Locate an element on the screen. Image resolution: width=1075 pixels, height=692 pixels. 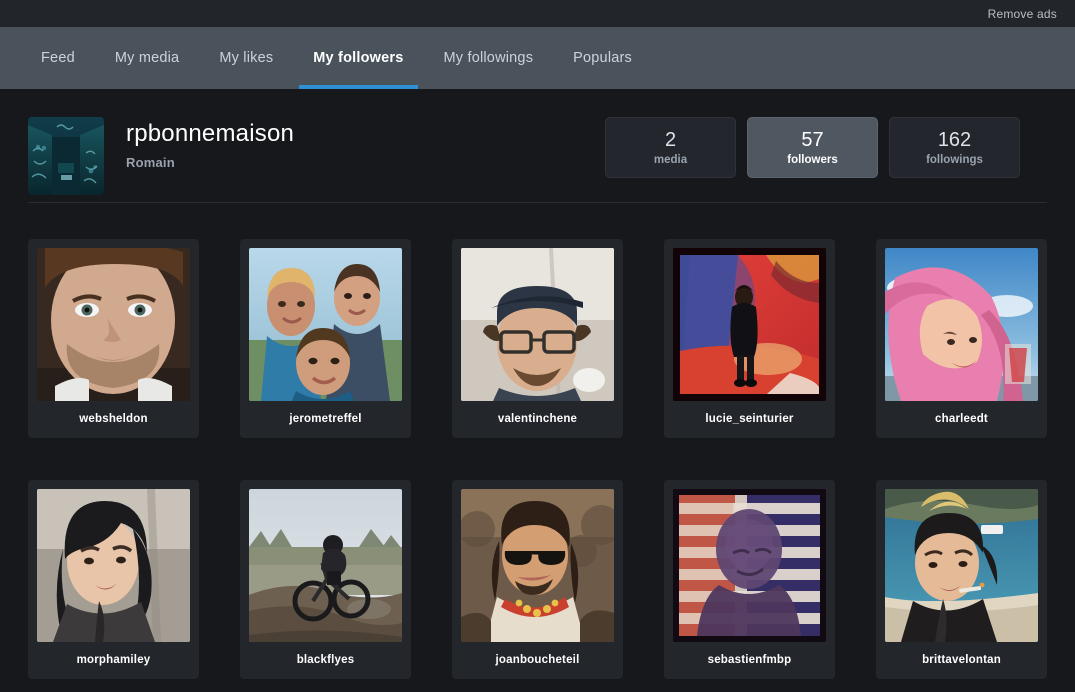
dark-hair-woman-icon is located at coordinates (113, 565).